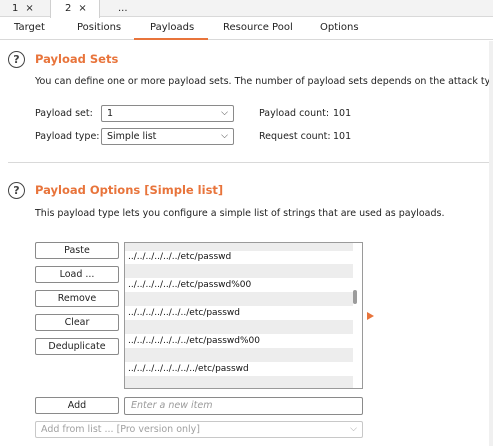 The image size is (493, 446). What do you see at coordinates (77, 298) in the screenshot?
I see `remove-button: Remove` at bounding box center [77, 298].